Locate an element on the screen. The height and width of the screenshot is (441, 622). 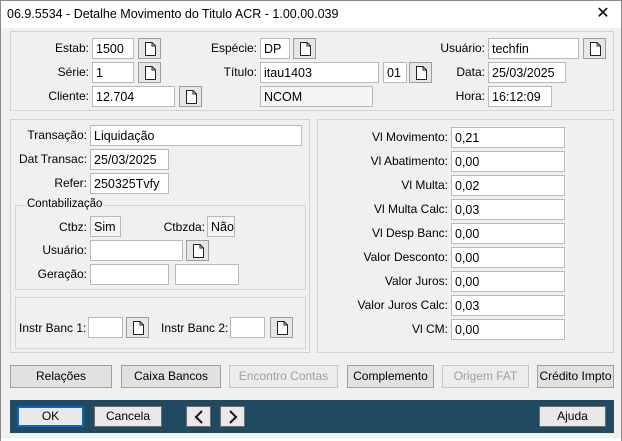
data-field: 25/03/2025 is located at coordinates (527, 72).